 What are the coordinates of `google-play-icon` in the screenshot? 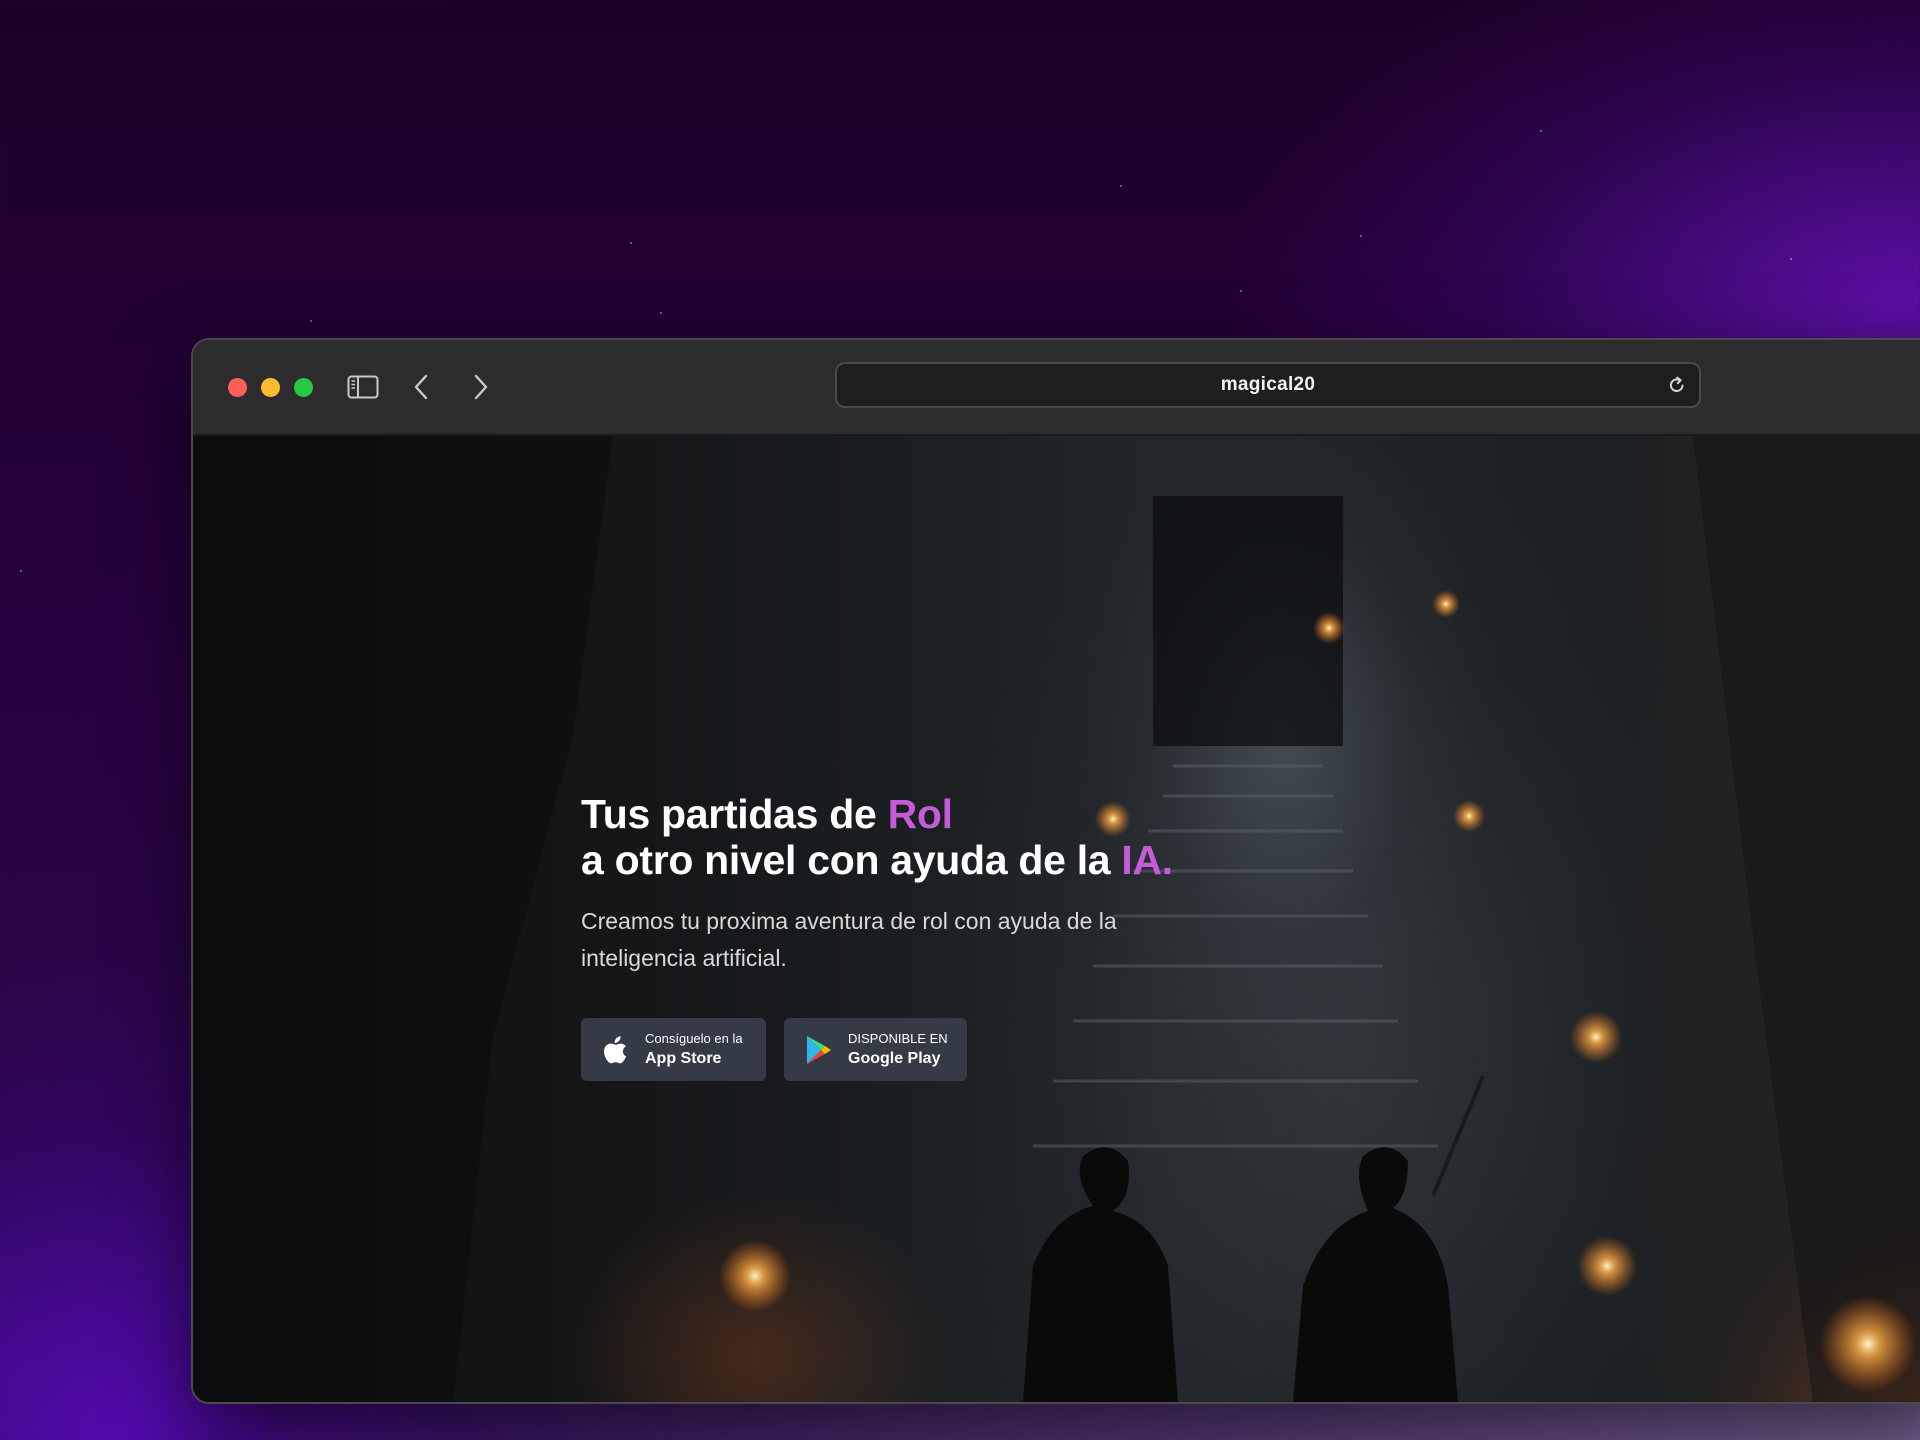 It's located at (819, 1050).